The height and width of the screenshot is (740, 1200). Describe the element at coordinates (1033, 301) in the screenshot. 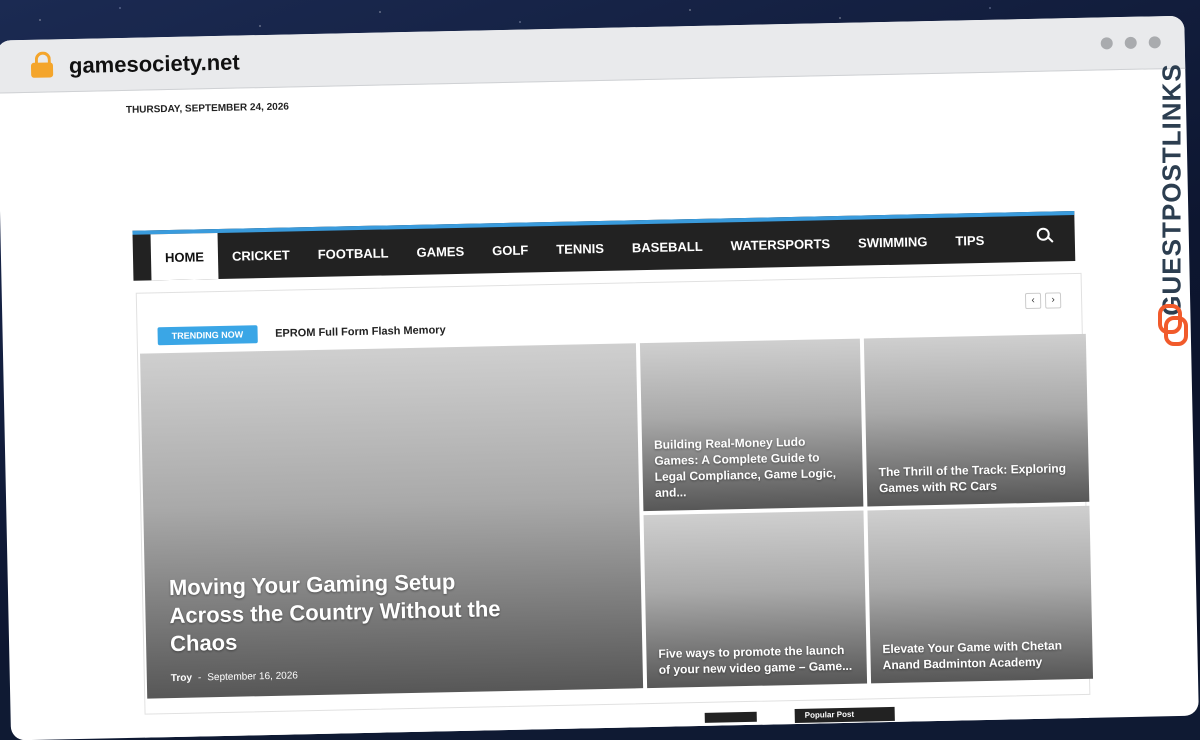

I see `chevron-left-icon: ‹` at that location.